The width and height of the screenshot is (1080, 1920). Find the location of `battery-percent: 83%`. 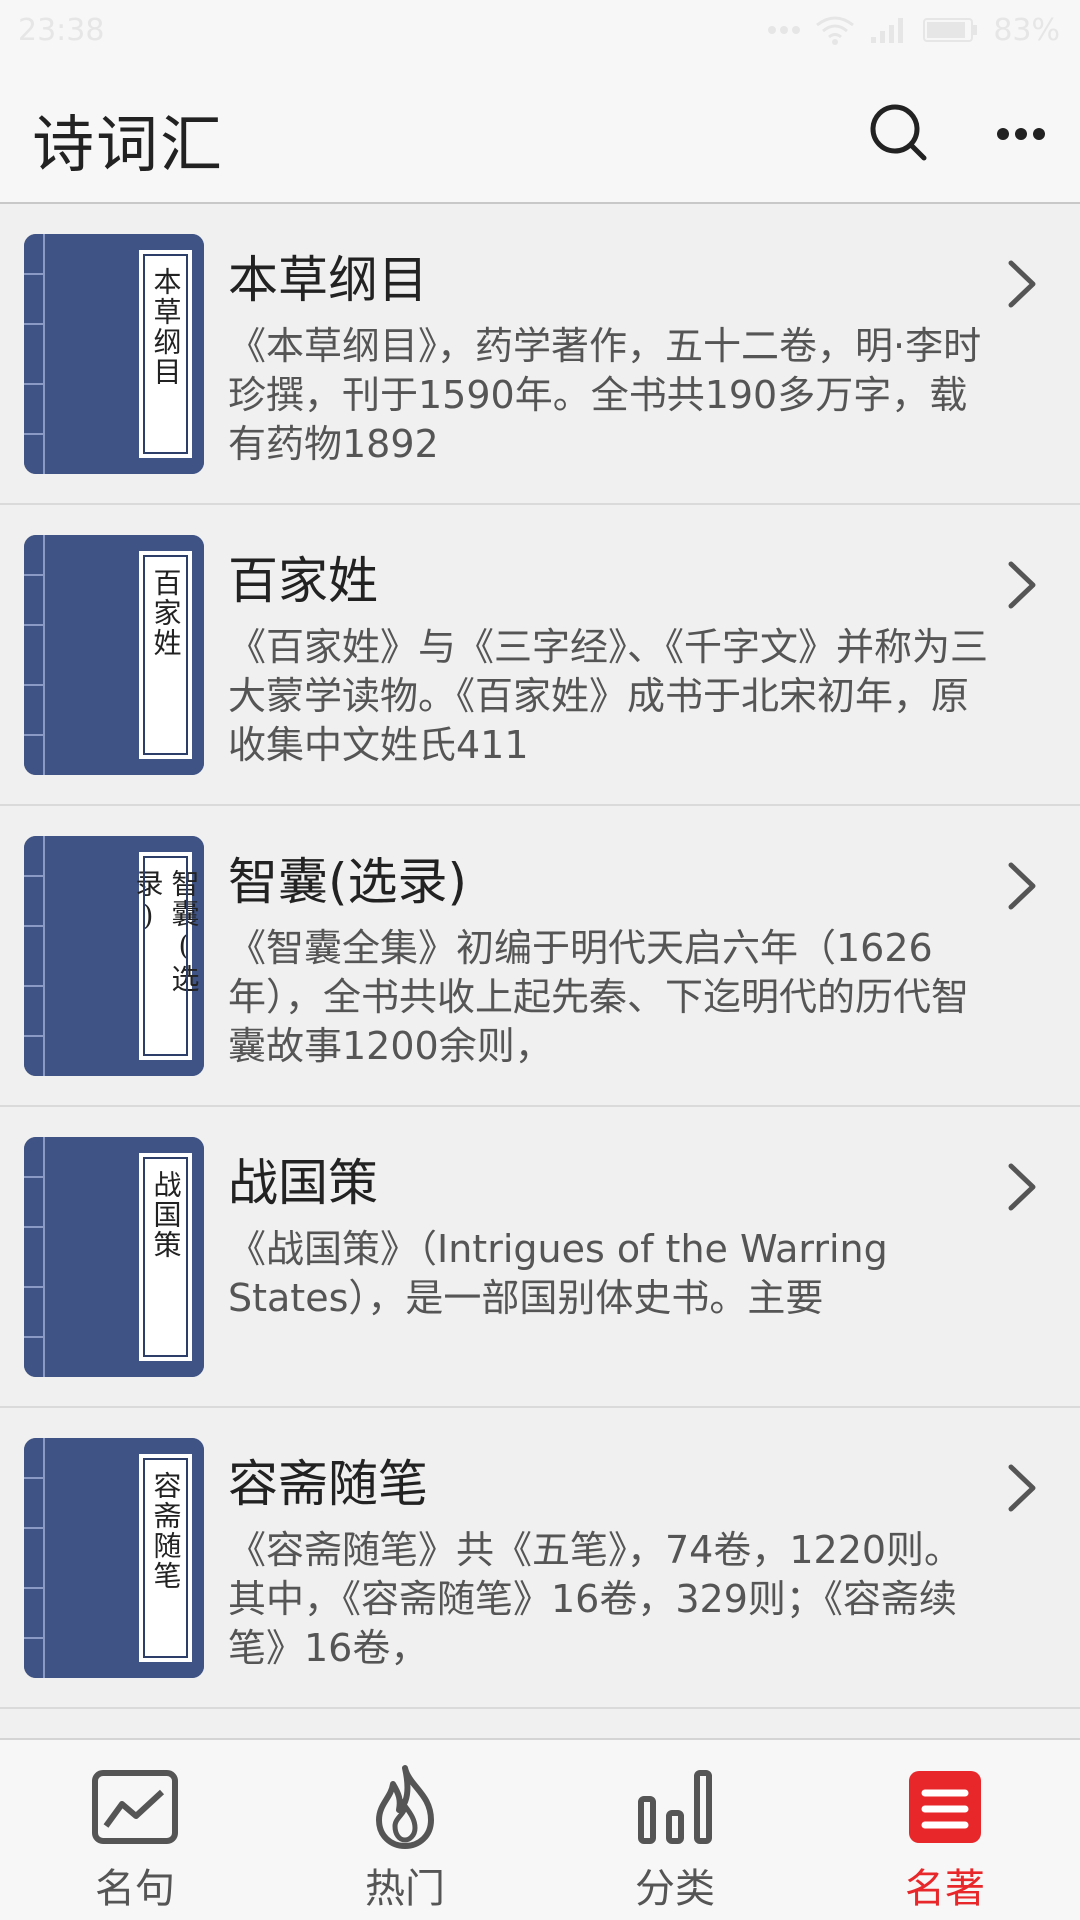

battery-percent: 83% is located at coordinates (1026, 30).